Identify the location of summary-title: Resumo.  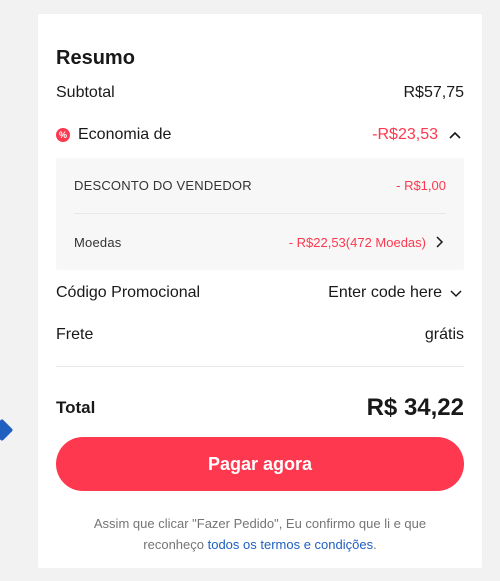
(95, 58).